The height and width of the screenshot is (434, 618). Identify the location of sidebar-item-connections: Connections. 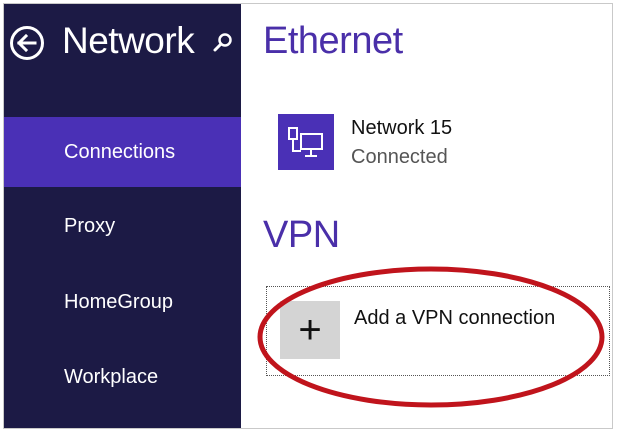
(122, 152).